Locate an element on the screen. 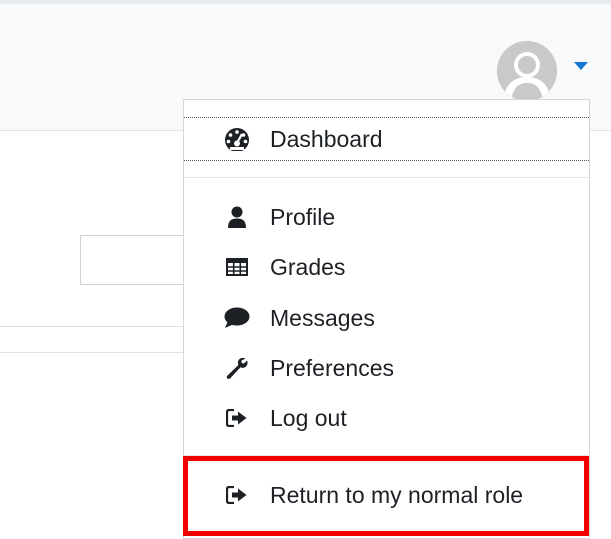 Image resolution: width=611 pixels, height=539 pixels. menu-item-log-out: Log out is located at coordinates (386, 418).